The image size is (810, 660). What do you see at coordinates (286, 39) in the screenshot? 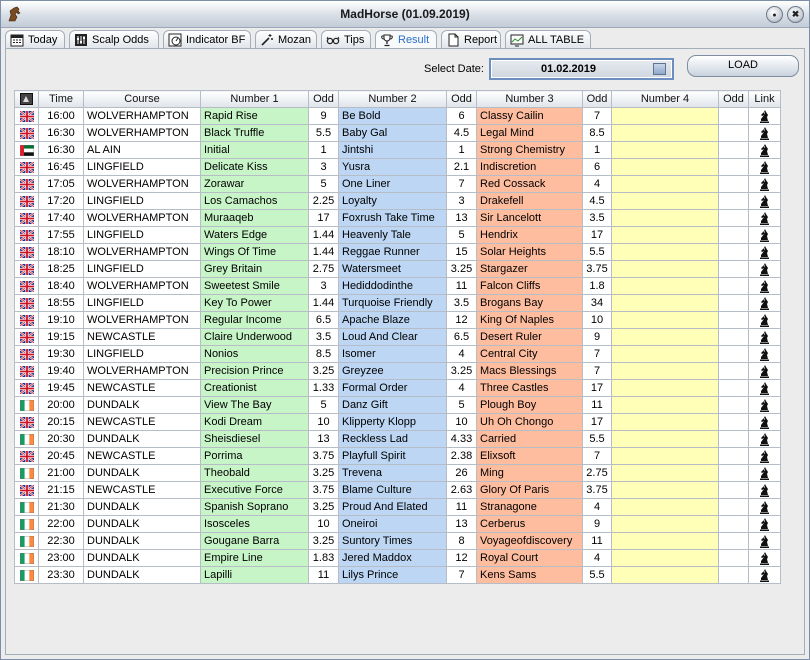
I see `tab-mozan: Mozan` at bounding box center [286, 39].